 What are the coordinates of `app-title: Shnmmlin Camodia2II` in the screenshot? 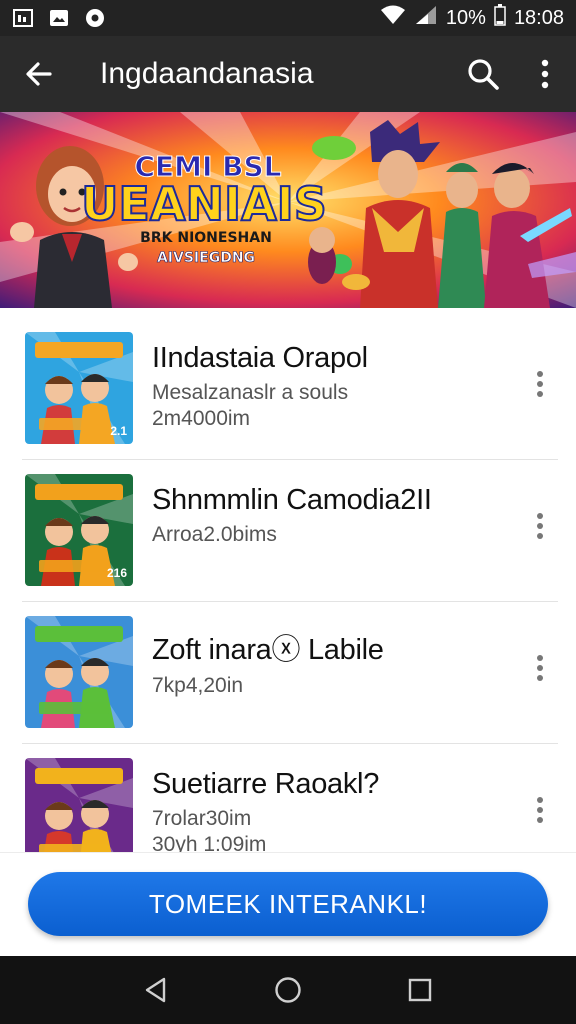 It's located at (292, 500).